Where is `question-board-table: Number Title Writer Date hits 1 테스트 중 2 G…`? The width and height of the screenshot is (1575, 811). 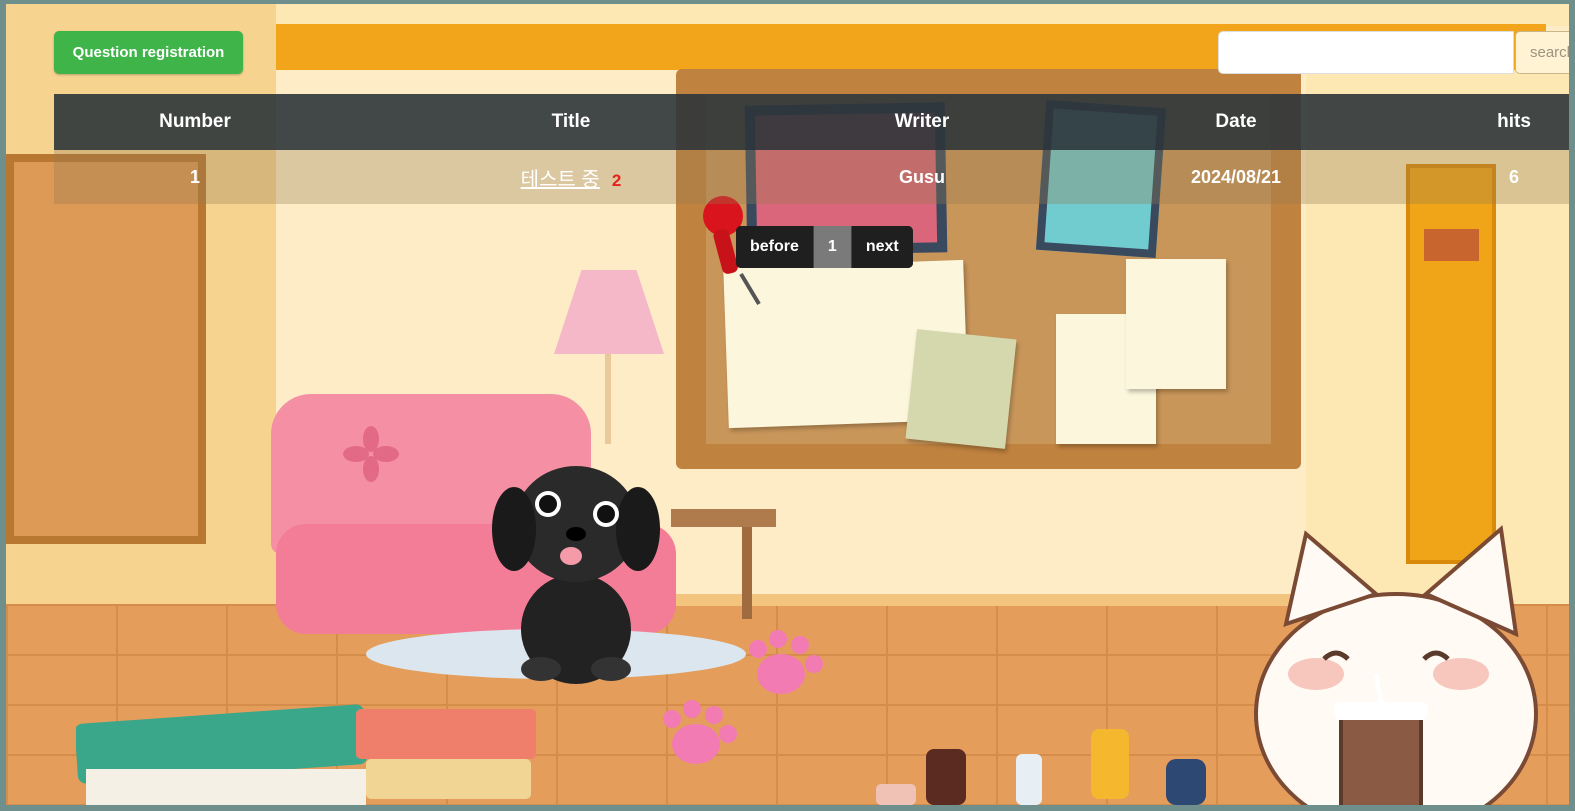
question-board-table: Number Title Writer Date hits 1 테스트 중 2 G… is located at coordinates (811, 149).